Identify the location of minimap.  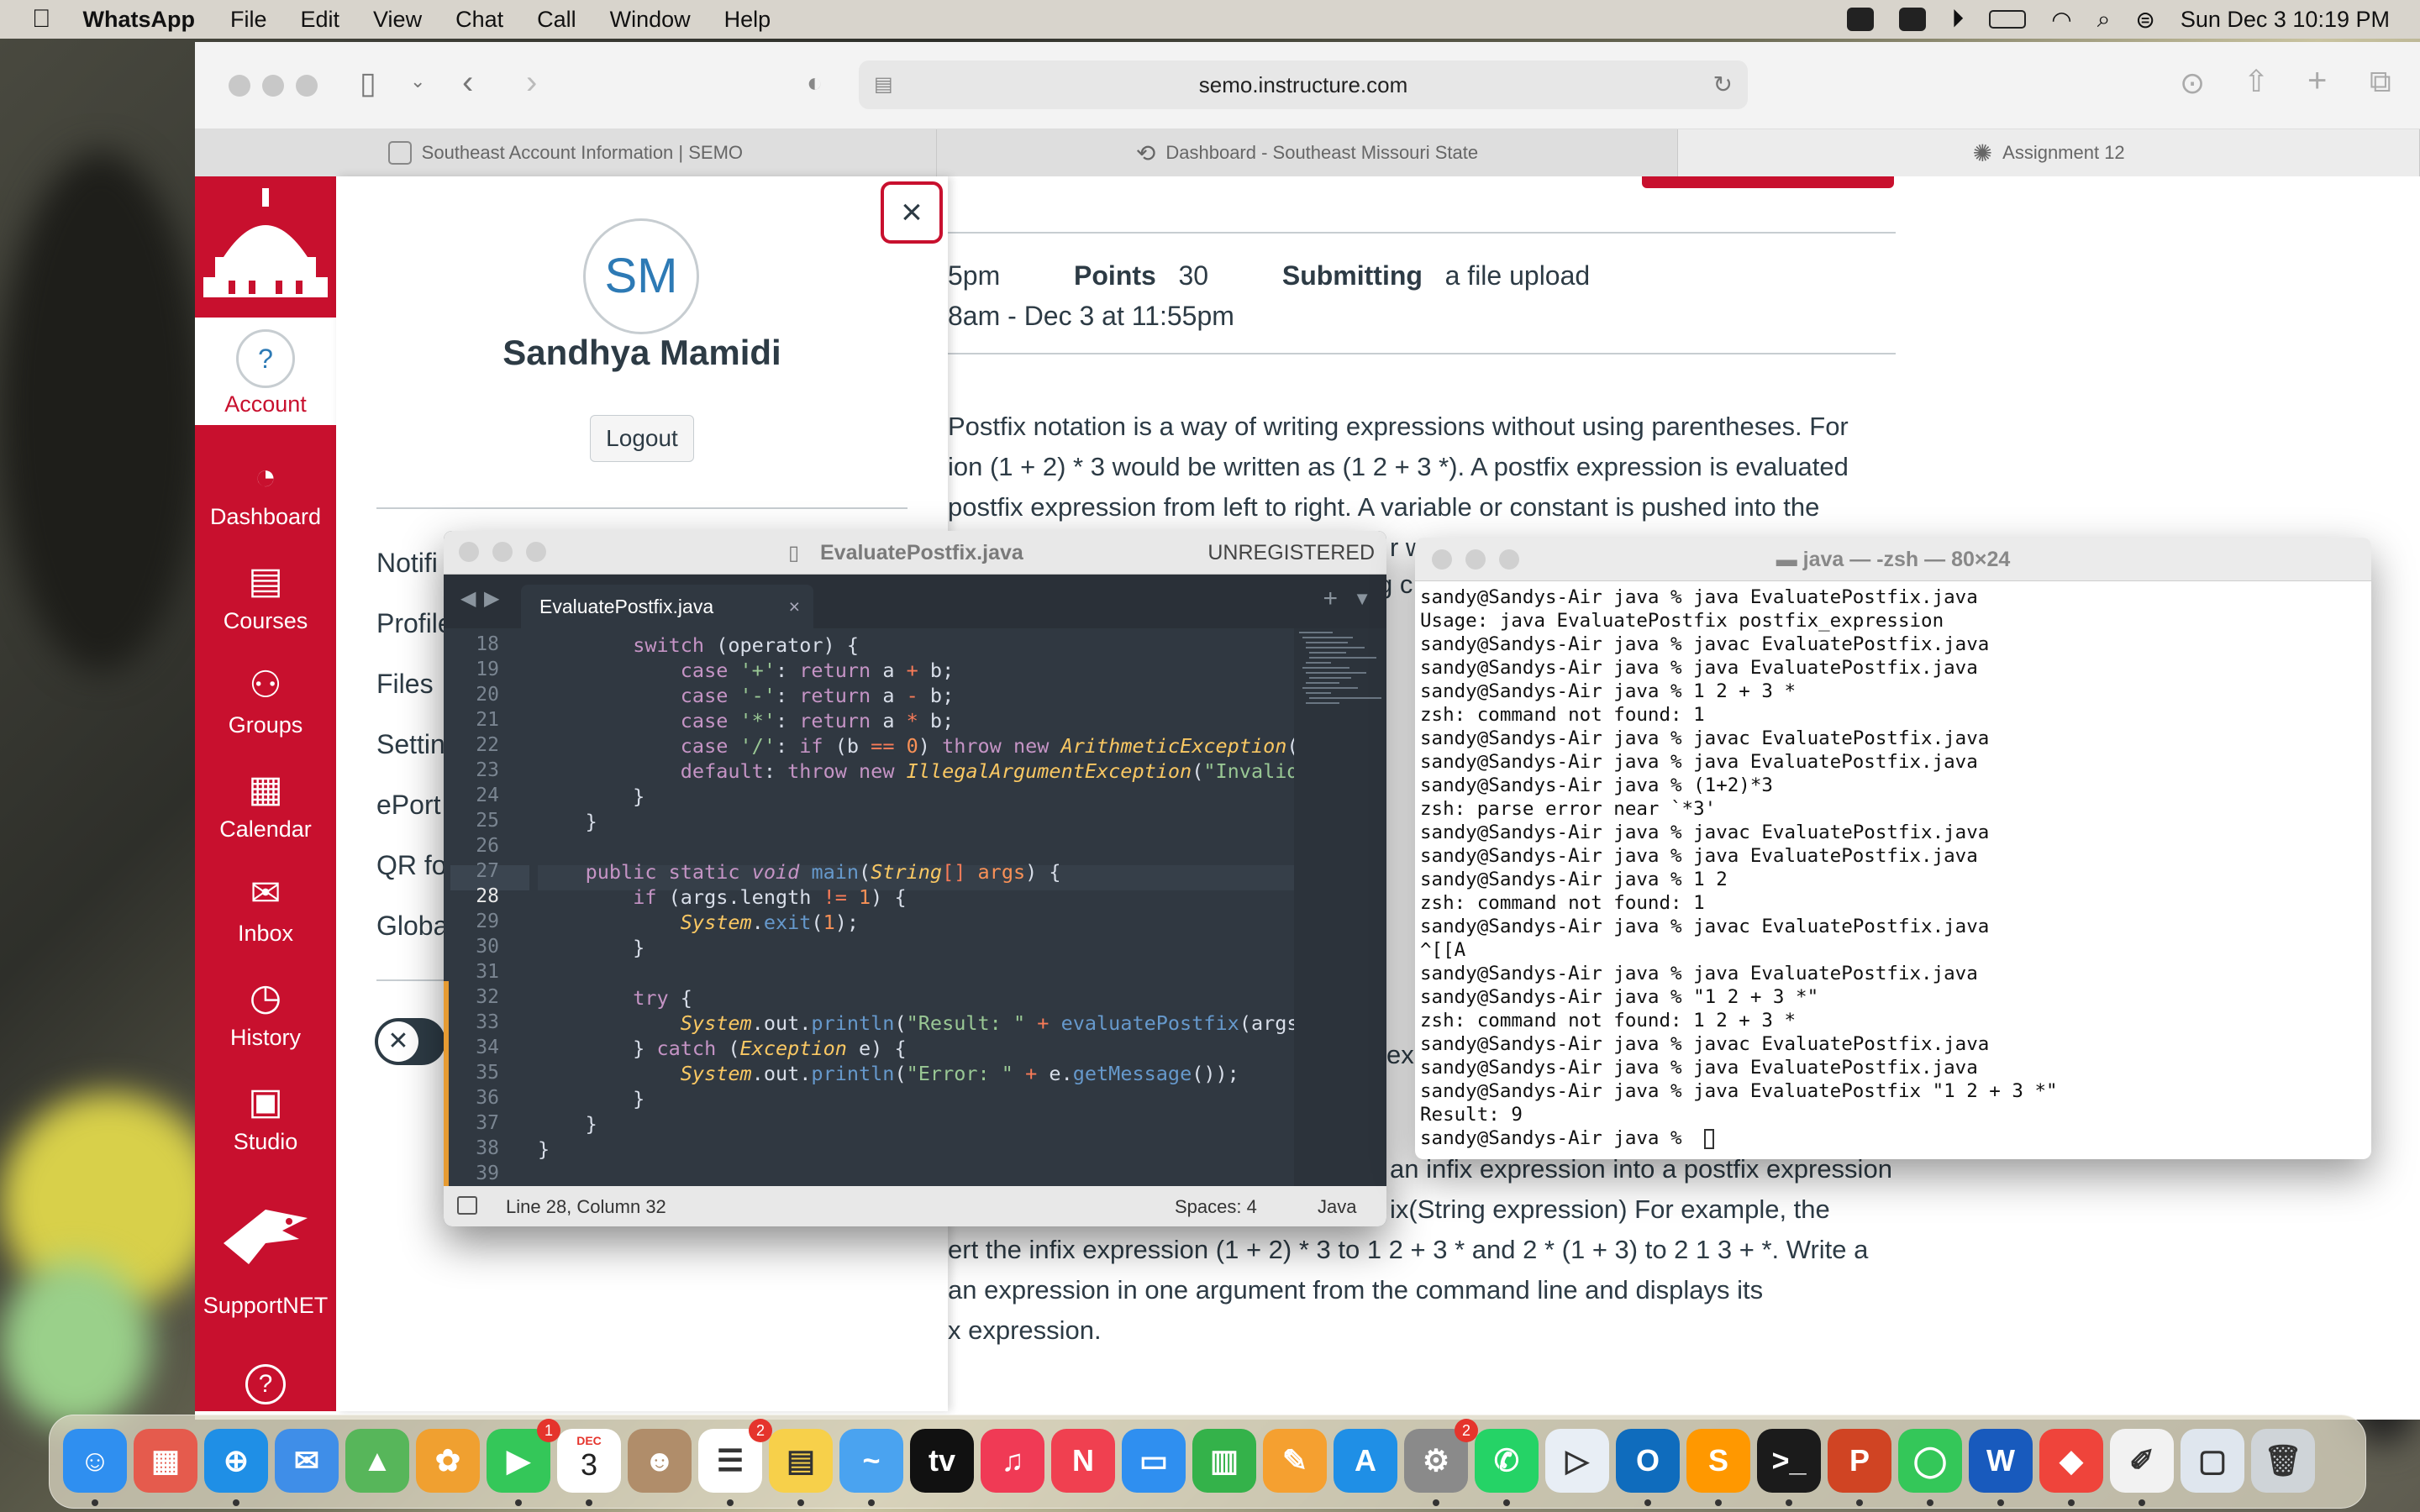
(1340, 907).